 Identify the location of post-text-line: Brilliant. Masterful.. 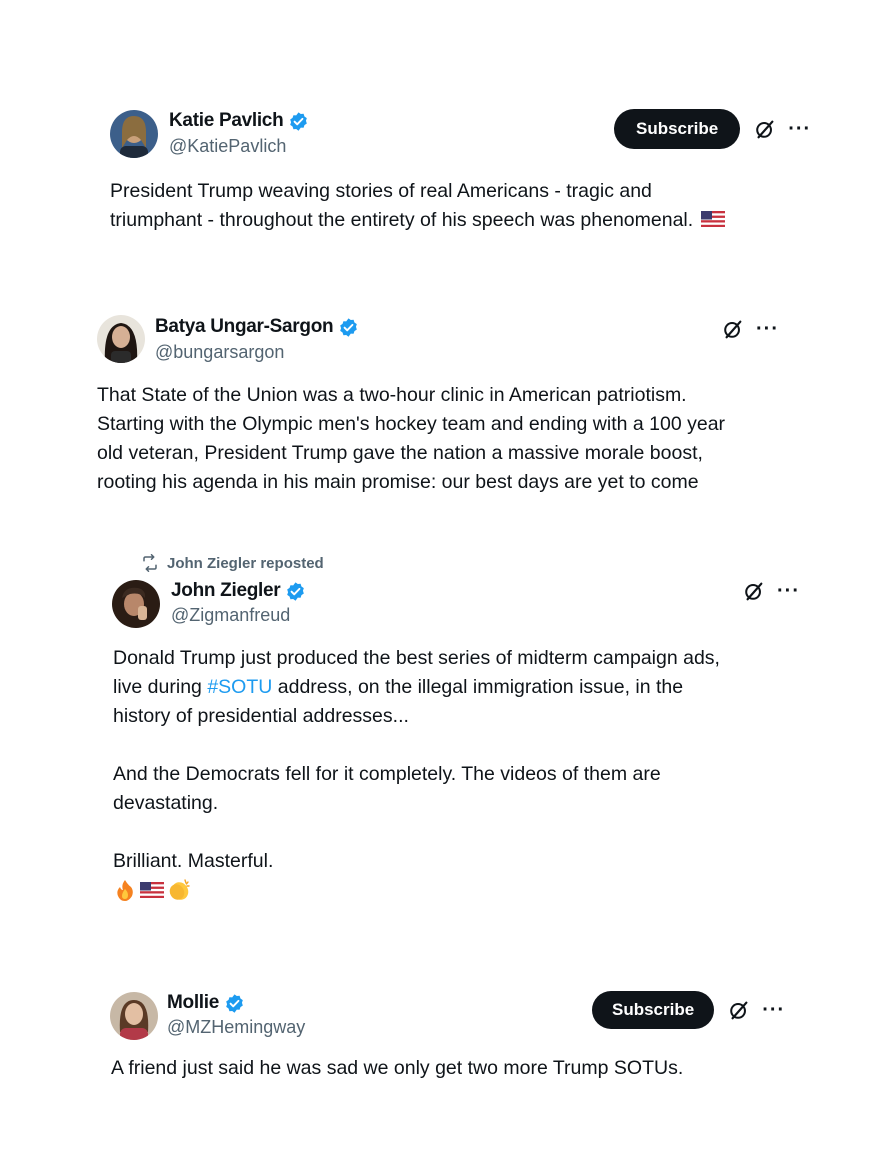
(193, 861).